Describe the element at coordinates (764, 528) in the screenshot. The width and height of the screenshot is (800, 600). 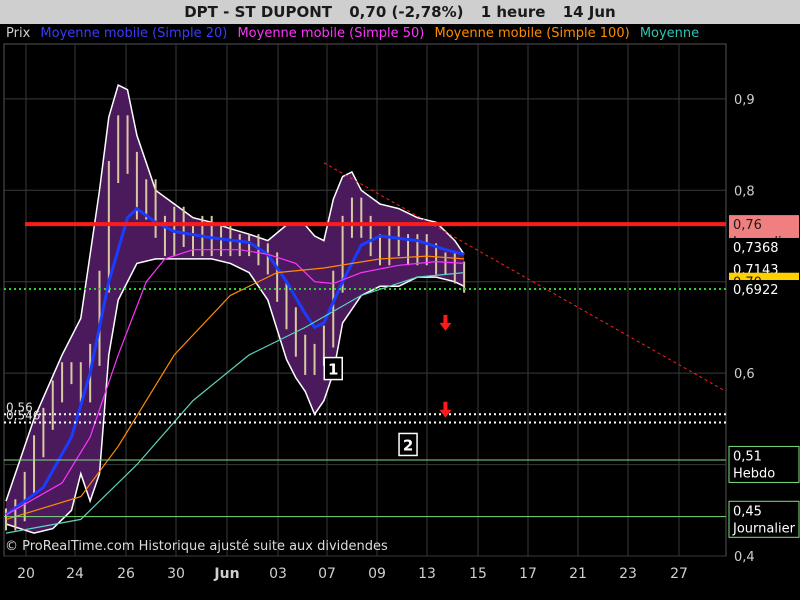
I see `price-tag-subtitle: Journalier` at that location.